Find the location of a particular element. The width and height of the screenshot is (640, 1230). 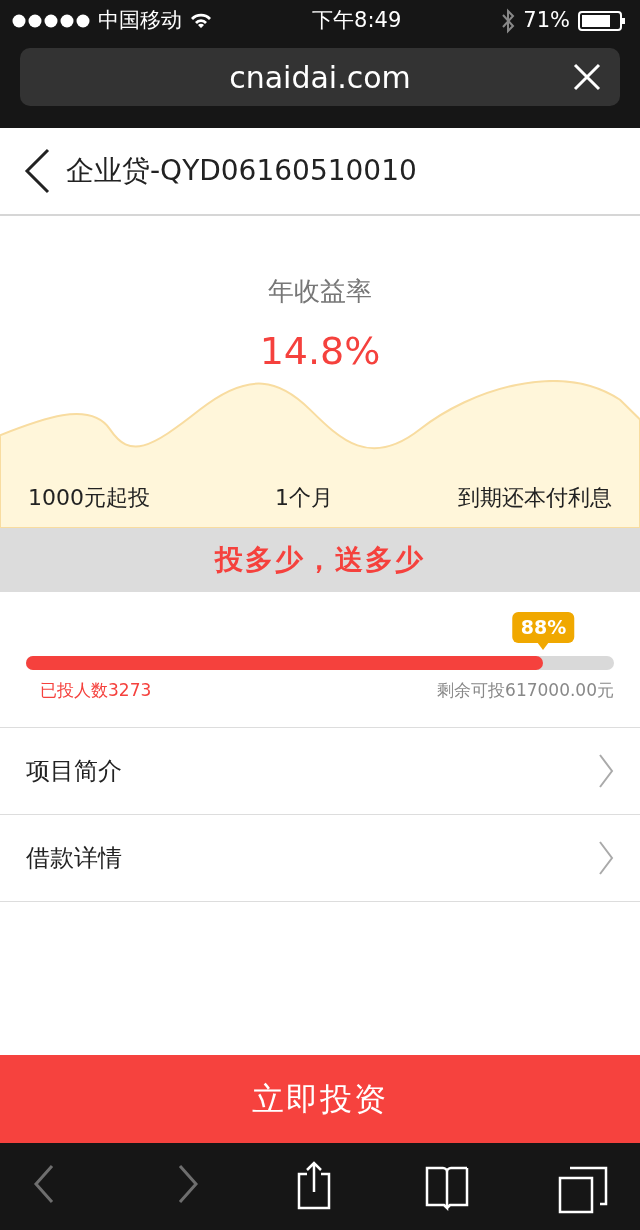

page-title: 企业贷-QYD06160510010 is located at coordinates (241, 171).